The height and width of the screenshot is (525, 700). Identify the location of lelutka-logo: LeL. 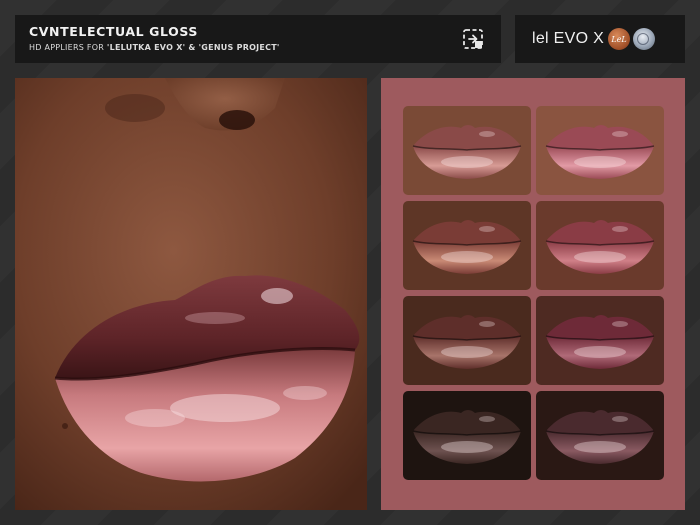
(619, 39).